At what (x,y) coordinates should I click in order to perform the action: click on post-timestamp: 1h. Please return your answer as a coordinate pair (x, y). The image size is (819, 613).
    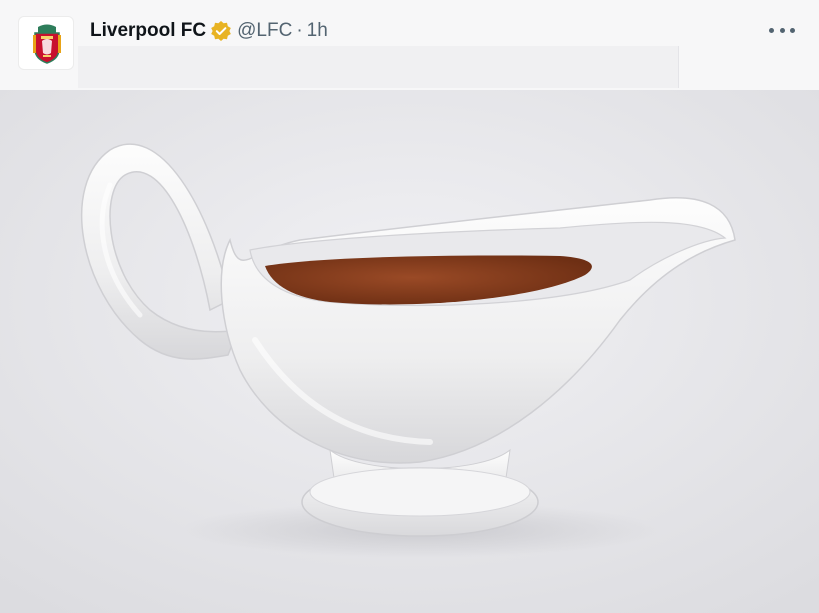
    Looking at the image, I should click on (317, 31).